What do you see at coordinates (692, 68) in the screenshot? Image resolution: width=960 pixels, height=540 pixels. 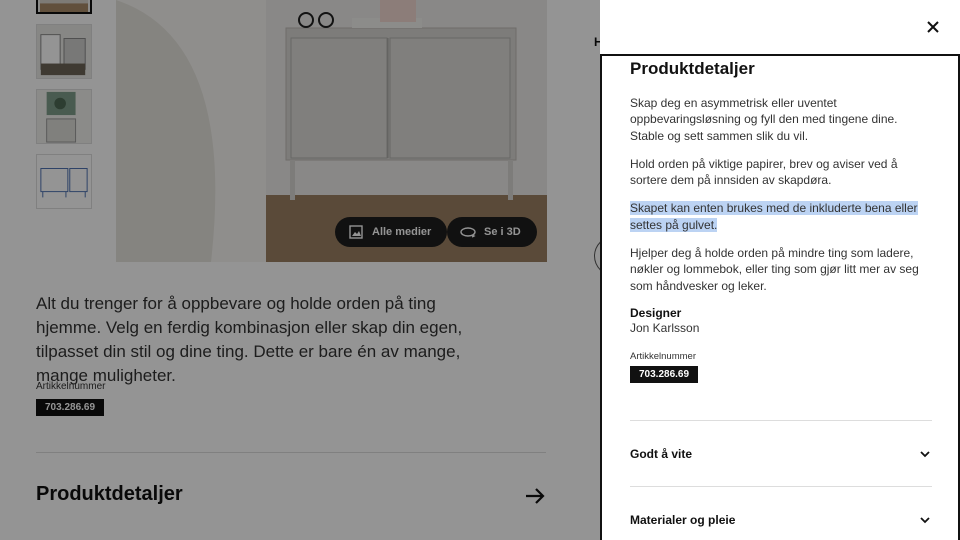 I see `panel-title: Produktdetaljer` at bounding box center [692, 68].